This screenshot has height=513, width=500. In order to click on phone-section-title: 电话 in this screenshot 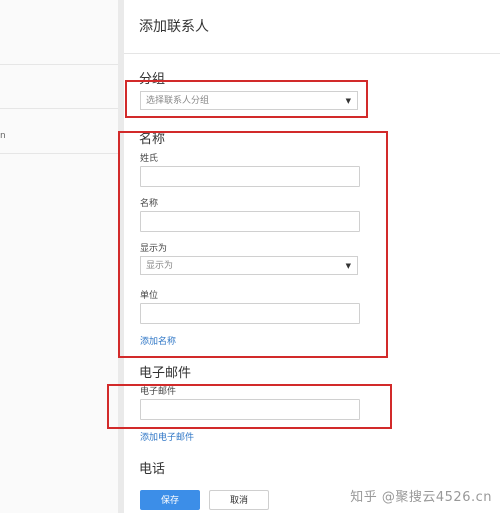, I will do `click(152, 469)`.